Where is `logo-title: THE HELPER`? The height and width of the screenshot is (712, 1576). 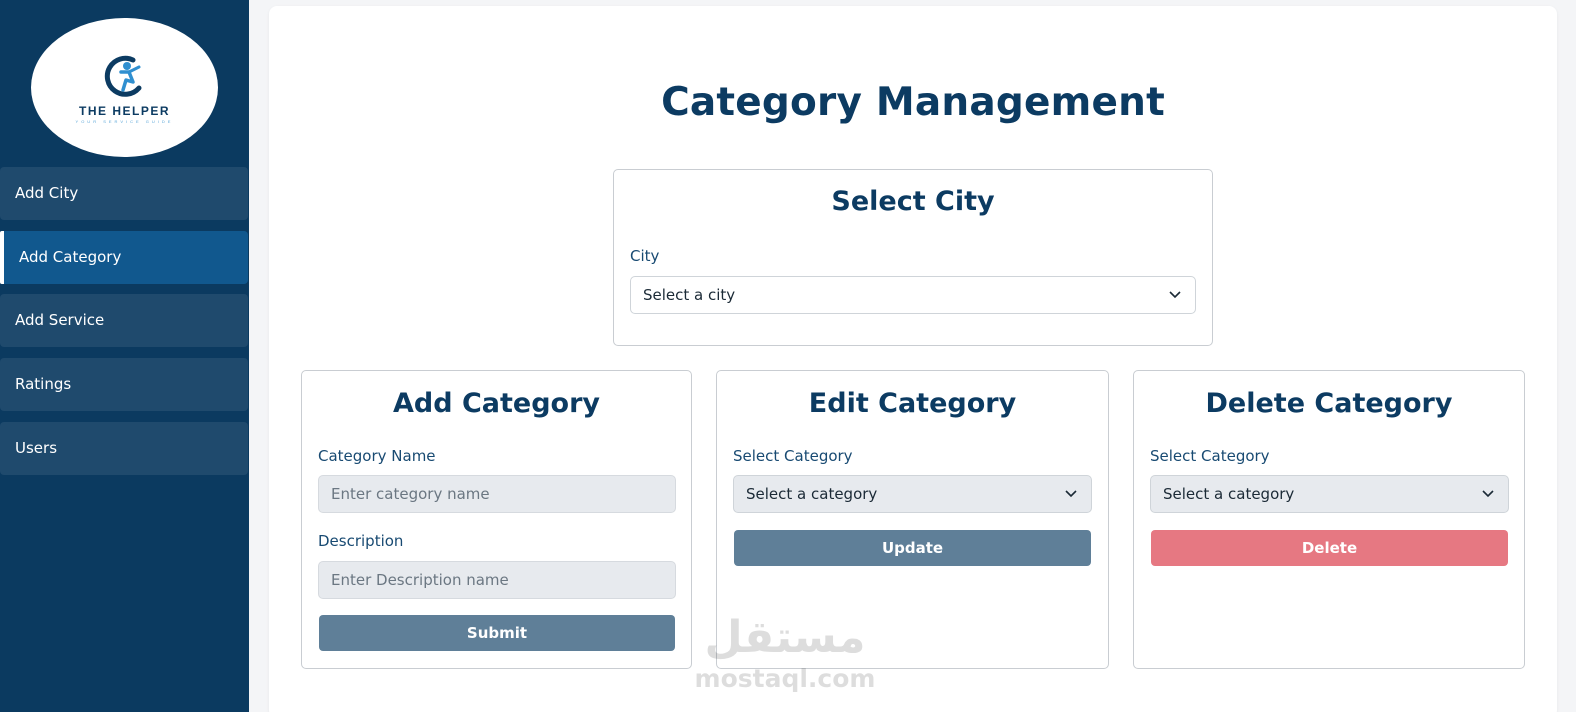 logo-title: THE HELPER is located at coordinates (124, 111).